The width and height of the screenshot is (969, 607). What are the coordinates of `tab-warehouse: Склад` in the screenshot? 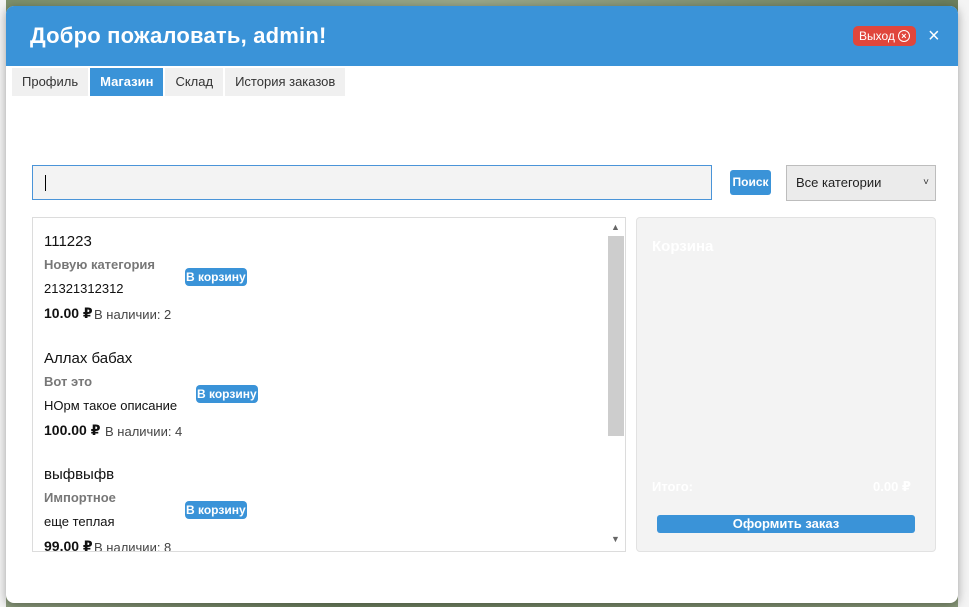 It's located at (194, 82).